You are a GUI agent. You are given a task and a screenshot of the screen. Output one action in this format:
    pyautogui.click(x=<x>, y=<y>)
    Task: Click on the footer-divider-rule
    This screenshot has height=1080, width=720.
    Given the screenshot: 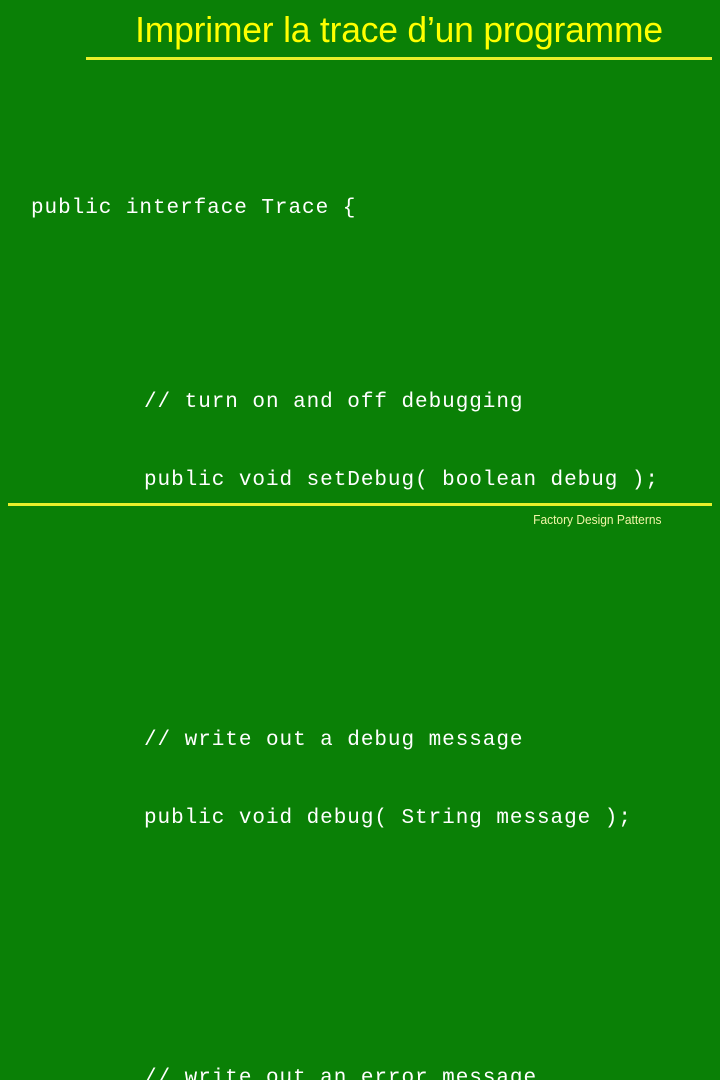 What is the action you would take?
    pyautogui.click(x=360, y=504)
    